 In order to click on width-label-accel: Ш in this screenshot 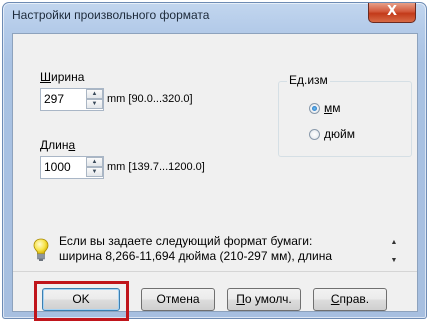, I will do `click(45, 77)`.